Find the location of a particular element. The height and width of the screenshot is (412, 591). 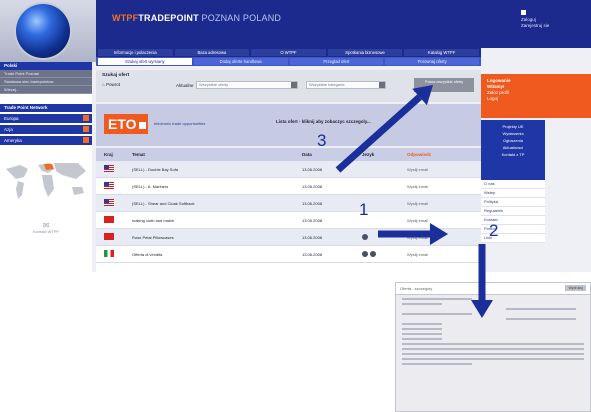

tab-info: Informacje i polaczenia is located at coordinates (135, 52).